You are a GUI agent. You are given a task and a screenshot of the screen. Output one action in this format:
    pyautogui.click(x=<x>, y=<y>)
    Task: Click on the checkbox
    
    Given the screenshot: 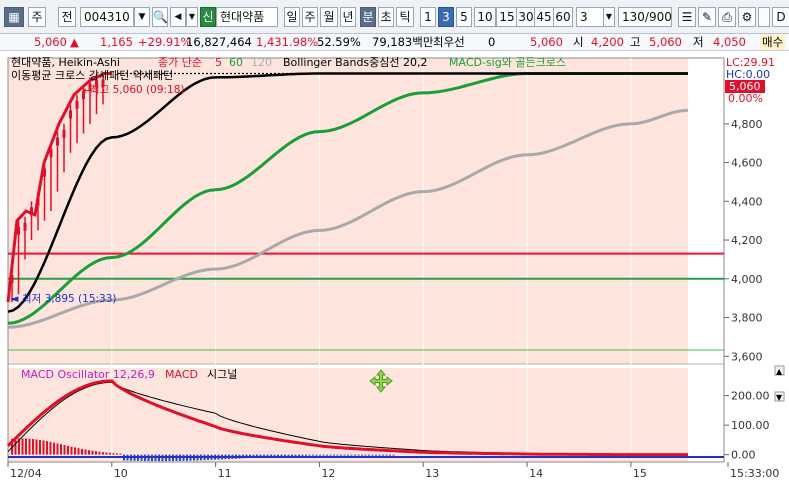 What is the action you would take?
    pyautogui.click(x=764, y=17)
    